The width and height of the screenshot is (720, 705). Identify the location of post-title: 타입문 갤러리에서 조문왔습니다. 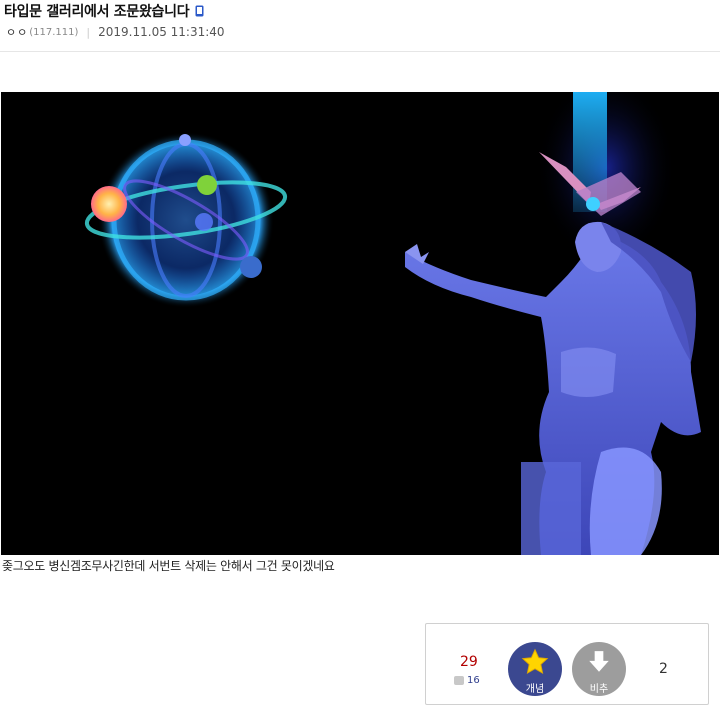
(97, 12).